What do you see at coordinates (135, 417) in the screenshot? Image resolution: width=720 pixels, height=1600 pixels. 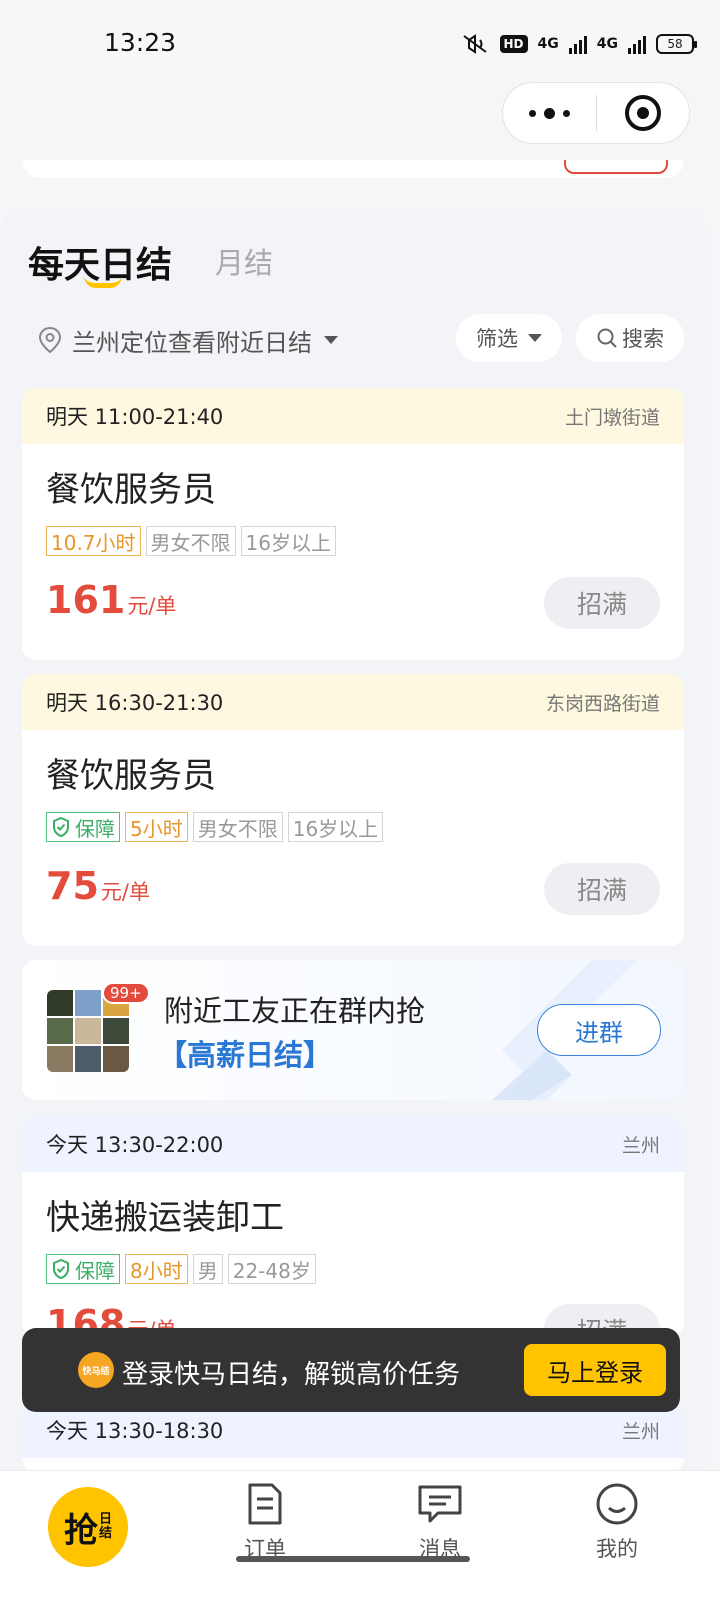 I see `job-time: 明天 11:00-21:40` at bounding box center [135, 417].